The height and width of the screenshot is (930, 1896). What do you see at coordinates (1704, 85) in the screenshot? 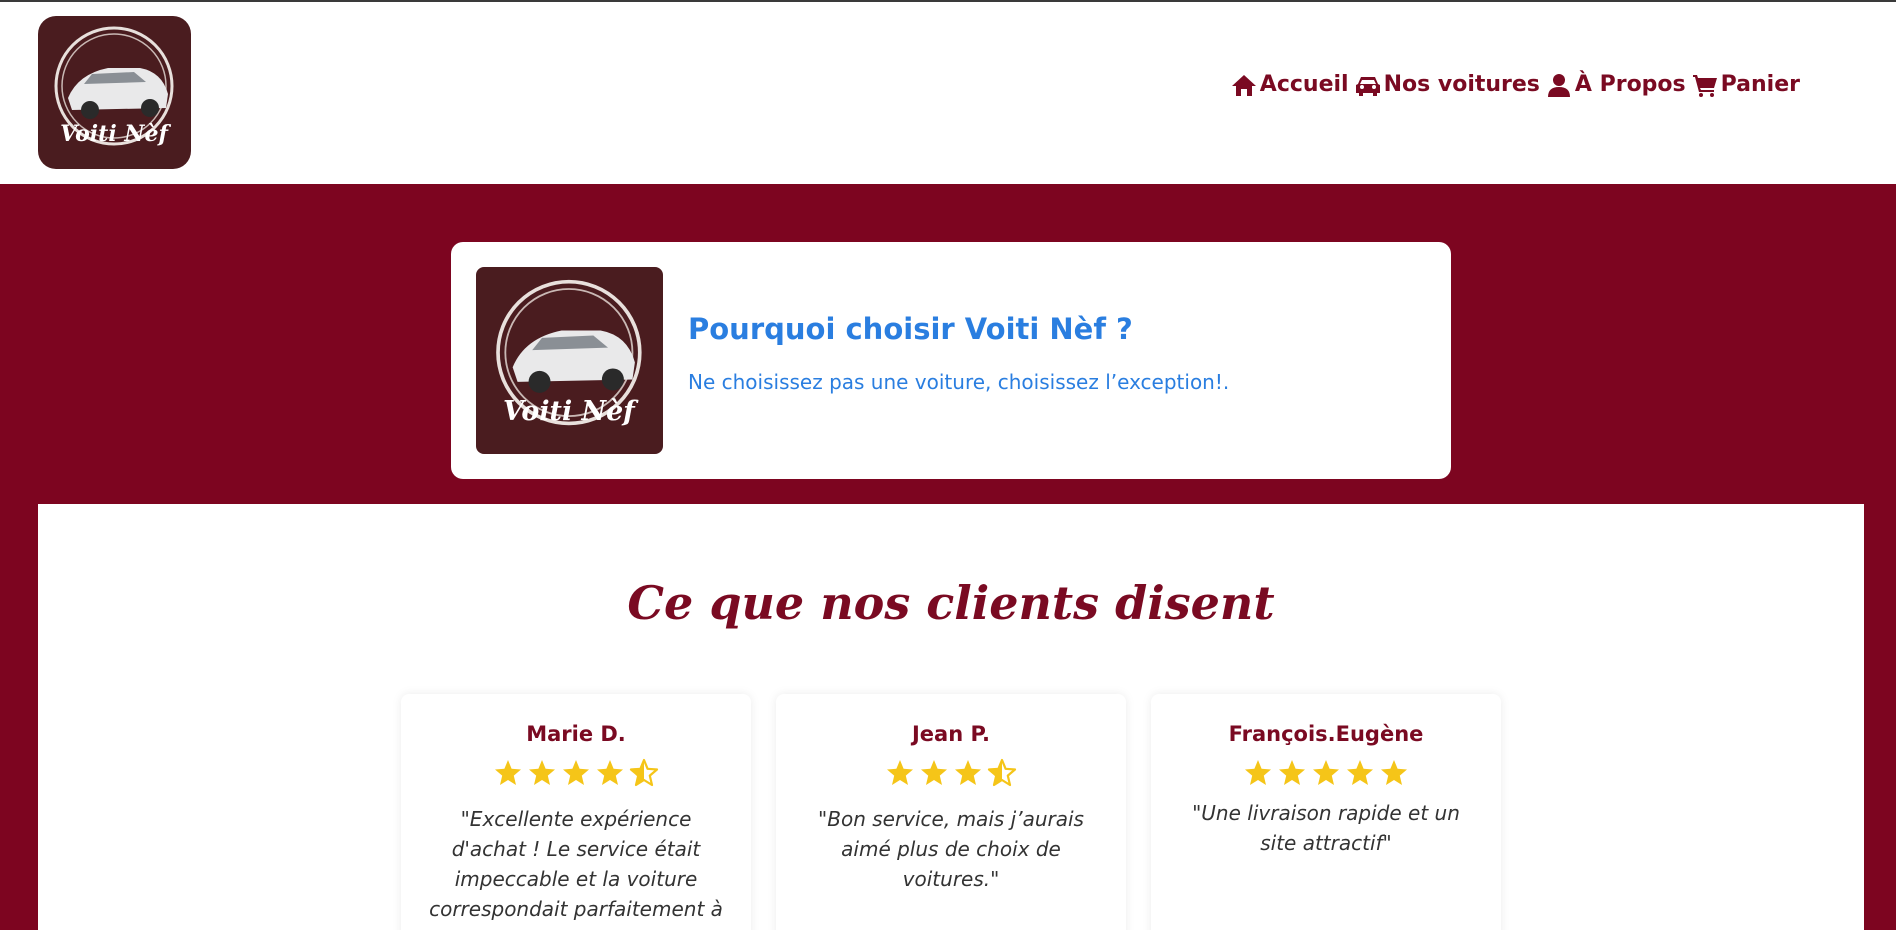
I see `cart-icon` at bounding box center [1704, 85].